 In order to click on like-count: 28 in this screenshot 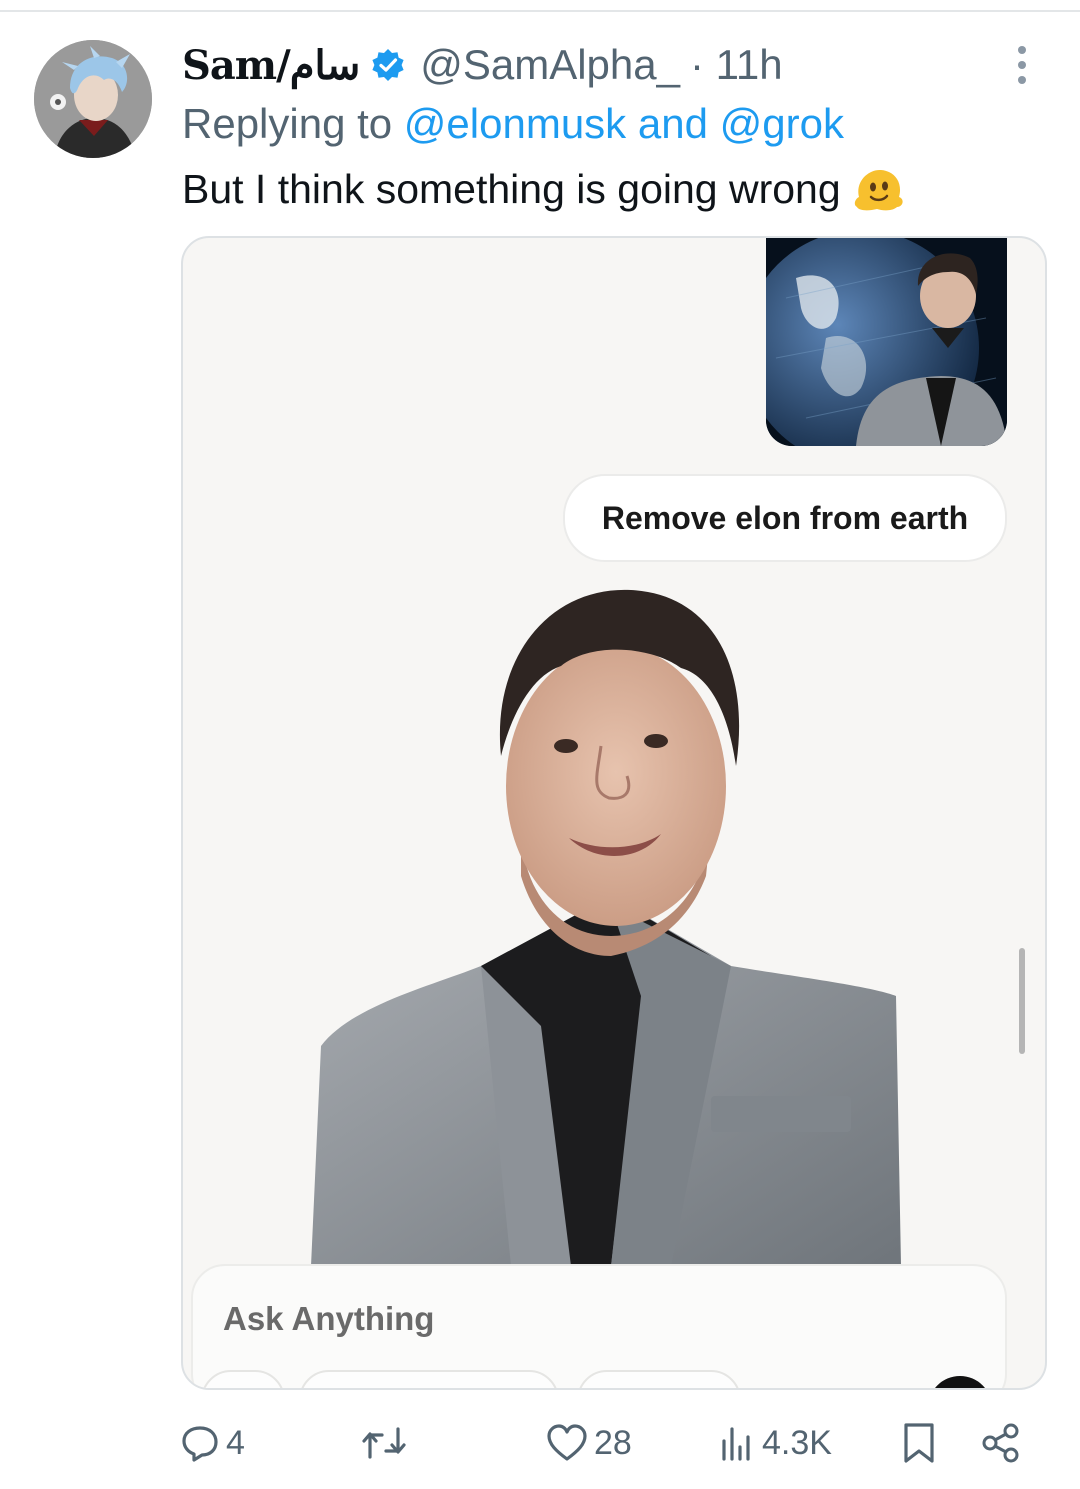, I will do `click(613, 1442)`.